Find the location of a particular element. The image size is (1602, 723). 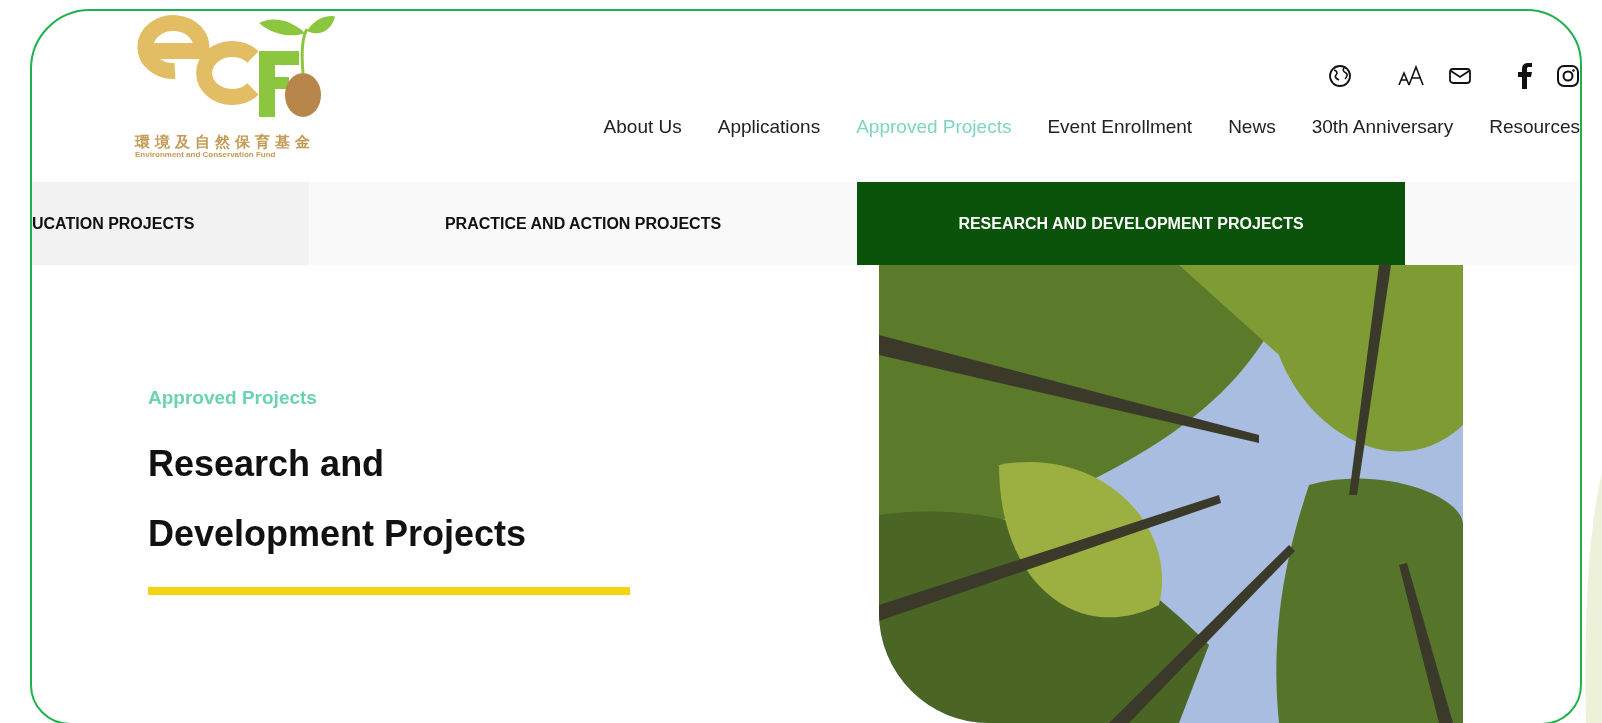

instagram-icon is located at coordinates (1568, 76).